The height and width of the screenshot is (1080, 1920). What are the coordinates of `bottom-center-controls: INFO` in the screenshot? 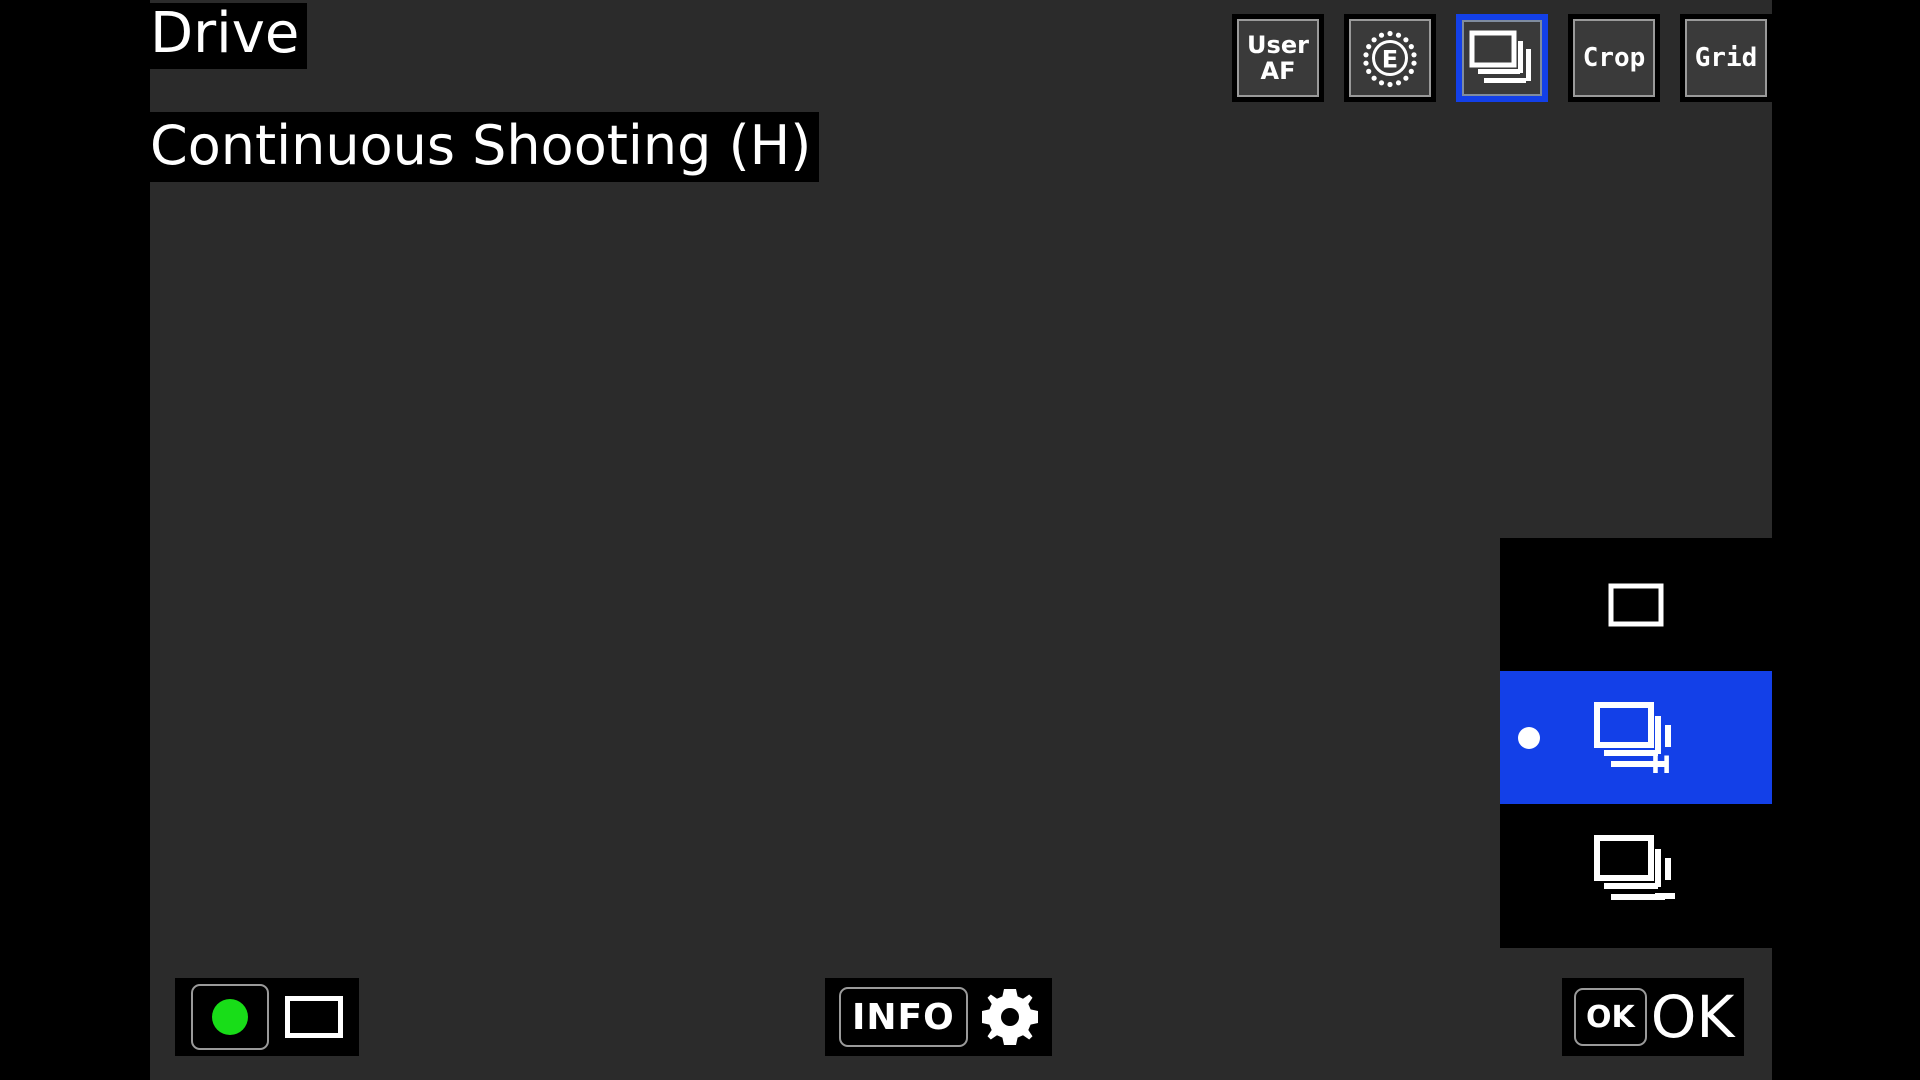 It's located at (938, 1017).